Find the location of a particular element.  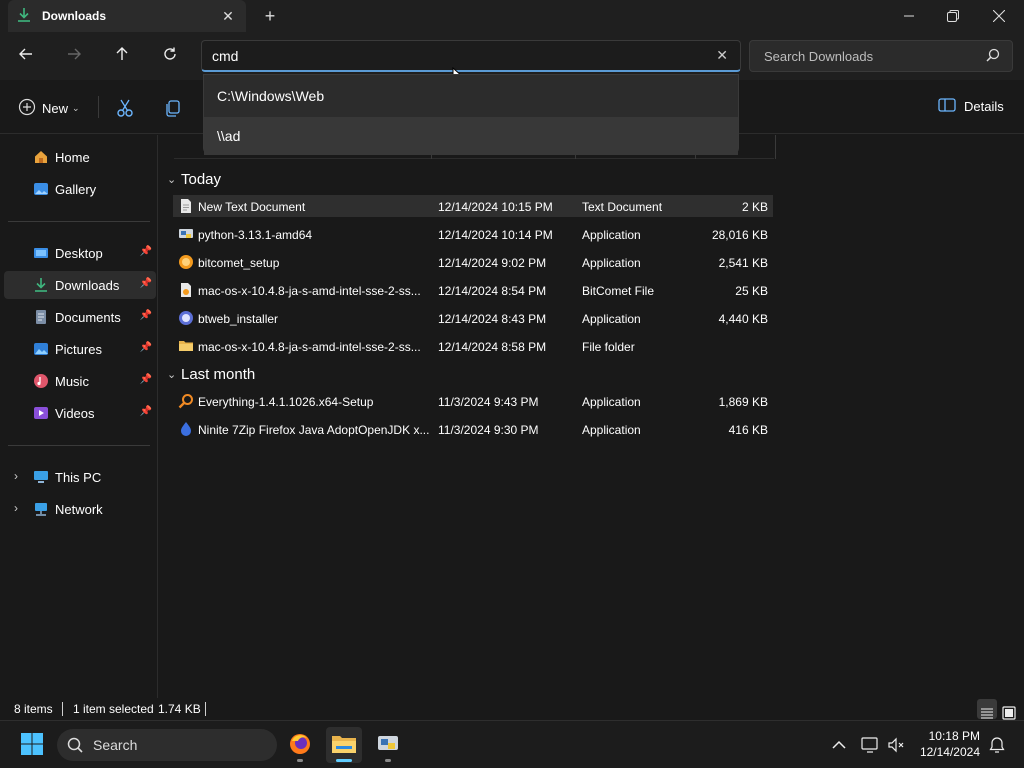

music-icon is located at coordinates (41, 381).